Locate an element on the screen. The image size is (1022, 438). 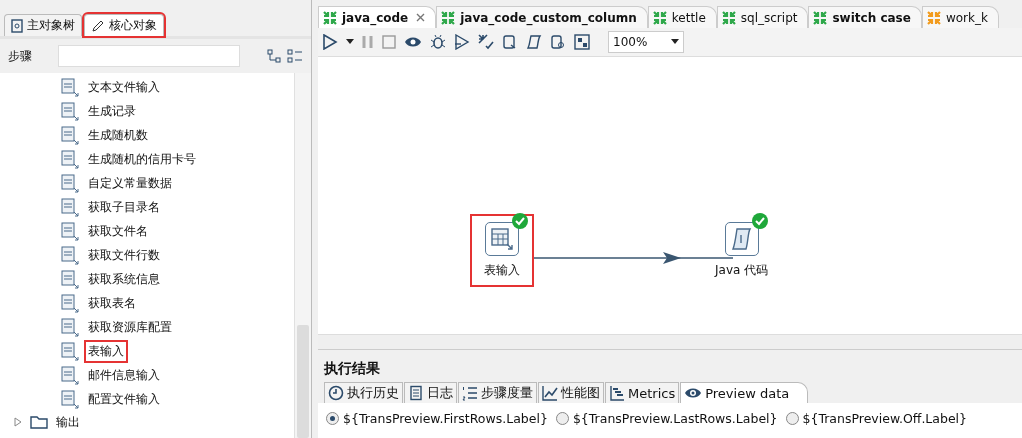
step-item: 获取系统信息 is located at coordinates (124, 279).